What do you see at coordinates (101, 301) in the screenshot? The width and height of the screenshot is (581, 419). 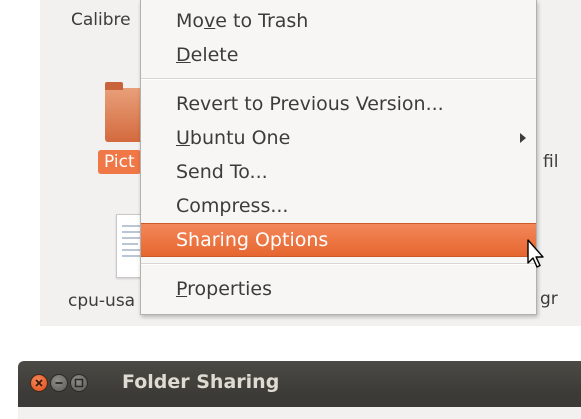 I see `file-label-cpu-usage: cpu-usa` at bounding box center [101, 301].